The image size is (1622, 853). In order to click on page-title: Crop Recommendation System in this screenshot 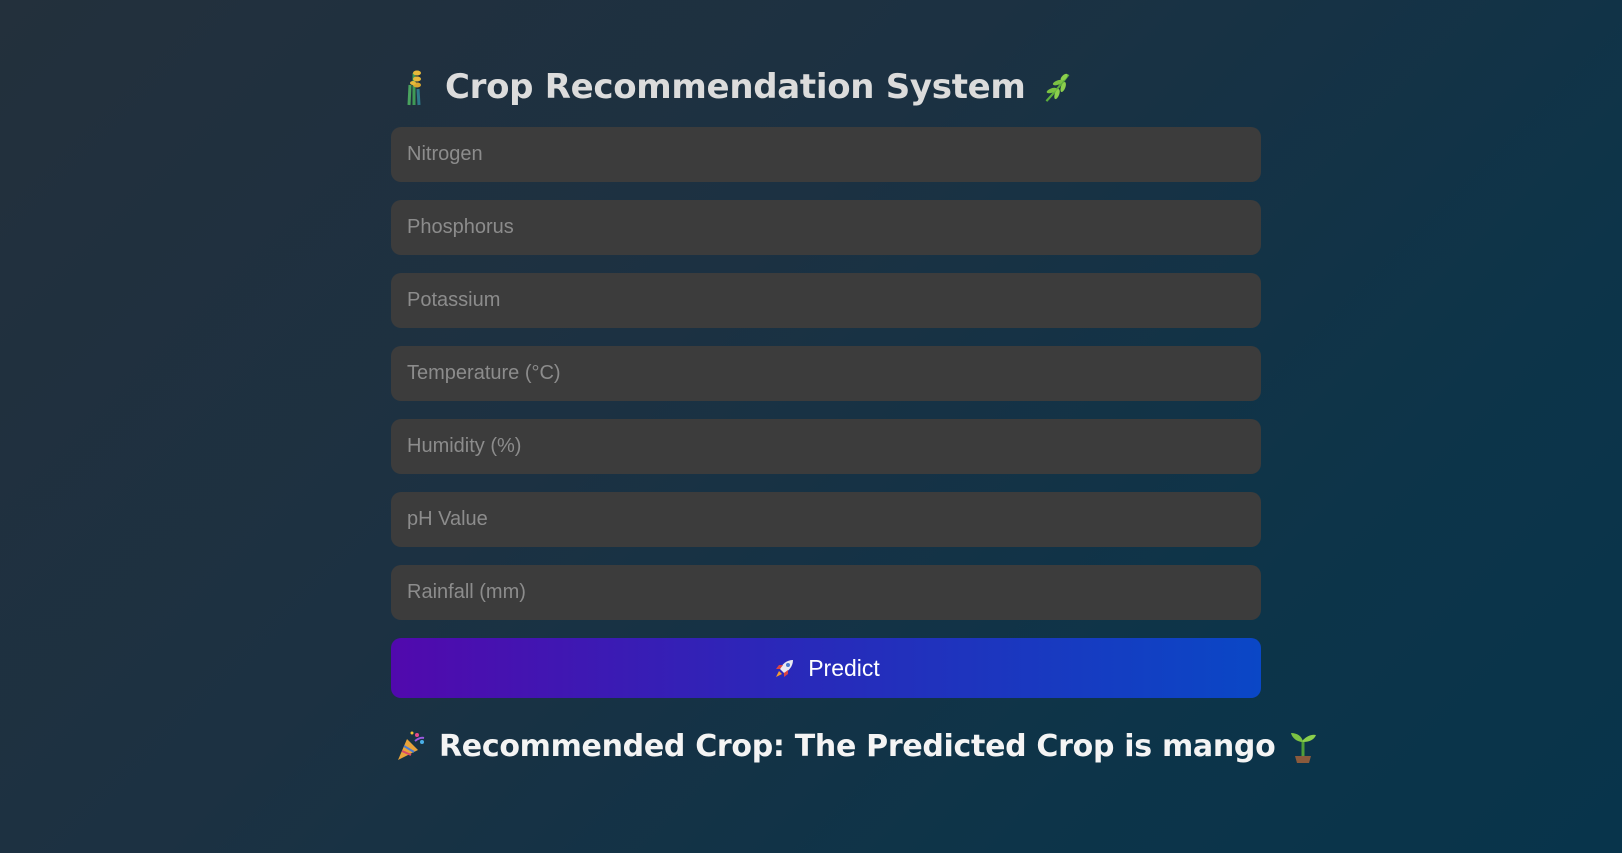, I will do `click(735, 87)`.